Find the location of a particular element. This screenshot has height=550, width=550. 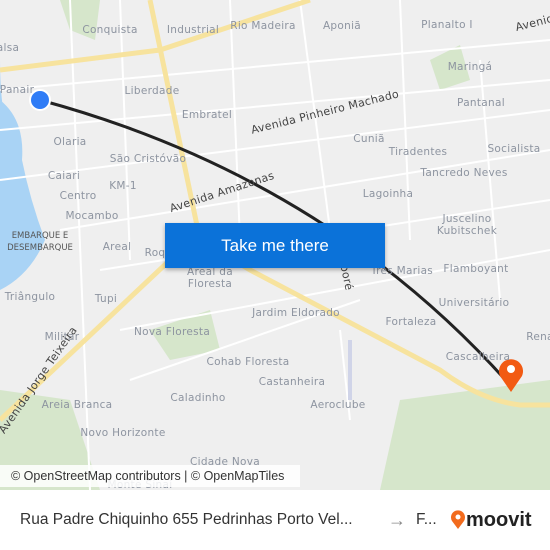

map-label: KM-1 is located at coordinates (123, 186).